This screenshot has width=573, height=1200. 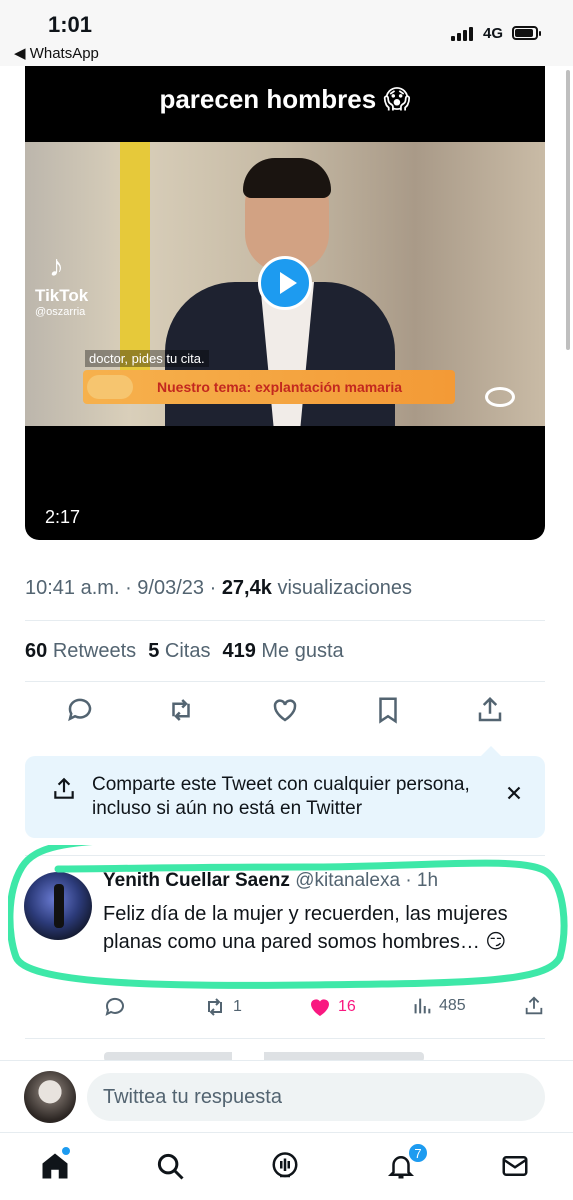 I want to click on tiktok-name: TikTok, so click(x=62, y=295).